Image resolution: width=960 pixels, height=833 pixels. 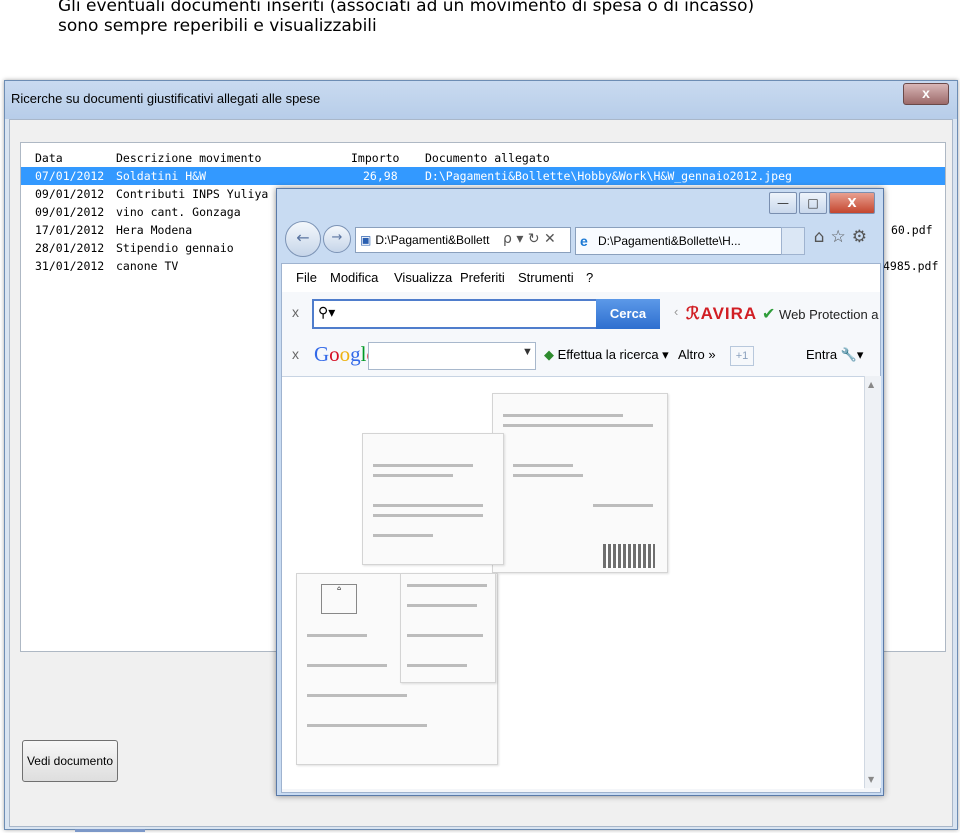 I want to click on search-puzzle-icon: ◆, so click(x=549, y=354).